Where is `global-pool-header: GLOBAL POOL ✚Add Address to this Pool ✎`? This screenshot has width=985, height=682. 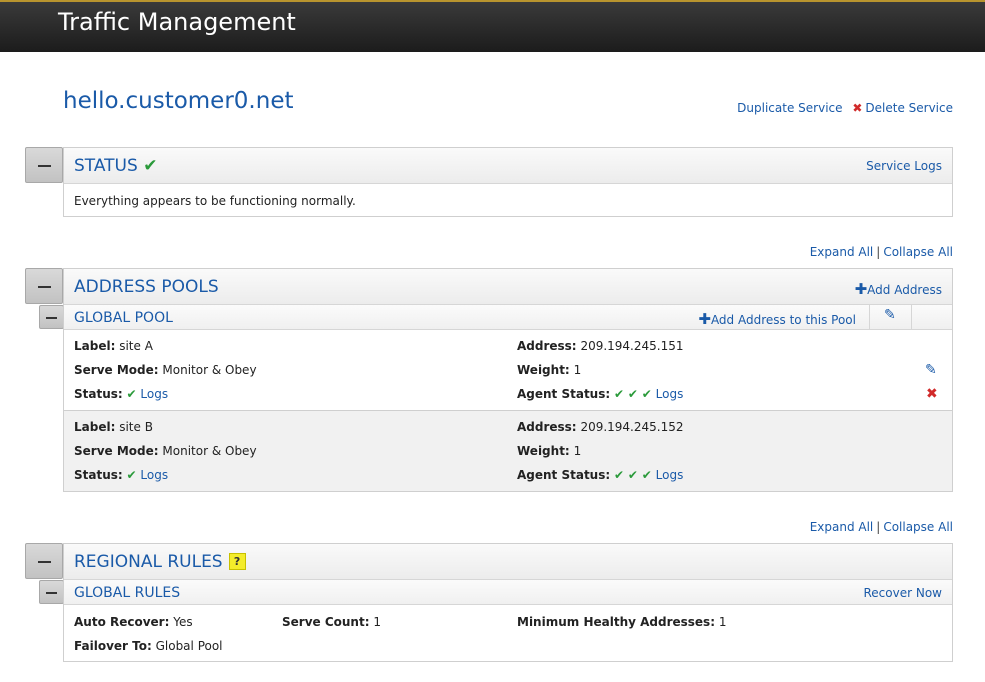 global-pool-header: GLOBAL POOL ✚Add Address to this Pool ✎ is located at coordinates (508, 317).